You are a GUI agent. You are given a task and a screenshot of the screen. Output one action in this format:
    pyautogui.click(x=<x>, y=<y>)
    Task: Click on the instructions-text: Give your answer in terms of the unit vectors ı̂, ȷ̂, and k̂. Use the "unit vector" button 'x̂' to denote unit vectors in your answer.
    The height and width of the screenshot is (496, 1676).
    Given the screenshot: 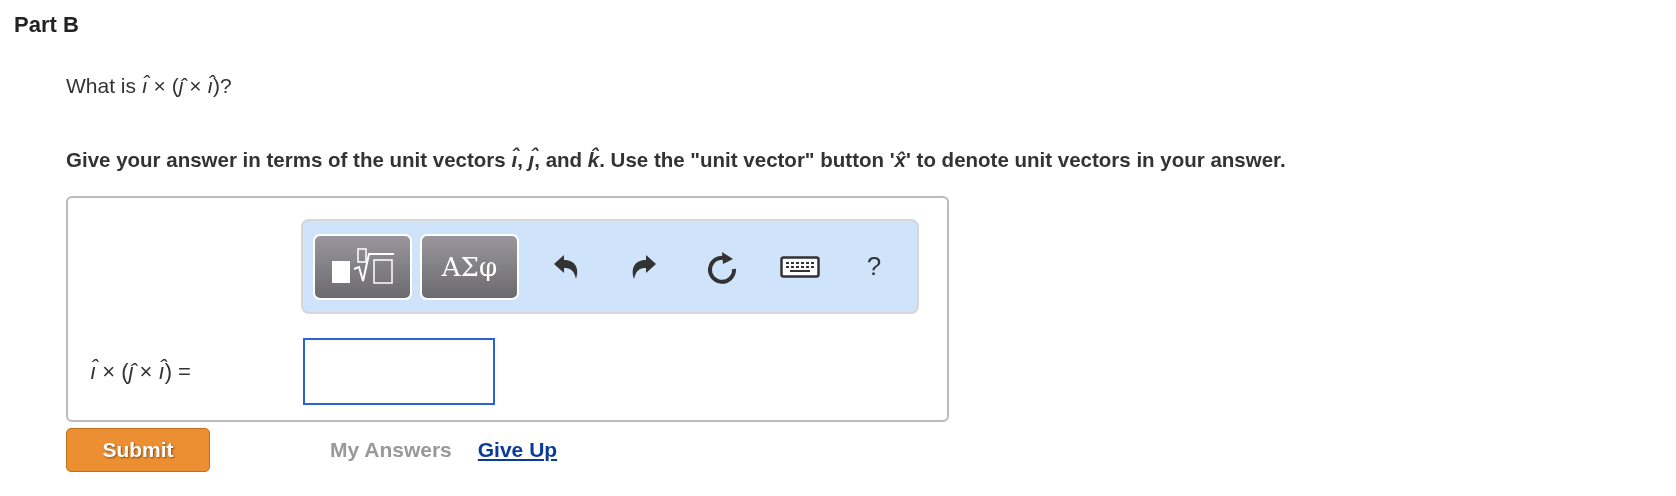 What is the action you would take?
    pyautogui.click(x=676, y=160)
    